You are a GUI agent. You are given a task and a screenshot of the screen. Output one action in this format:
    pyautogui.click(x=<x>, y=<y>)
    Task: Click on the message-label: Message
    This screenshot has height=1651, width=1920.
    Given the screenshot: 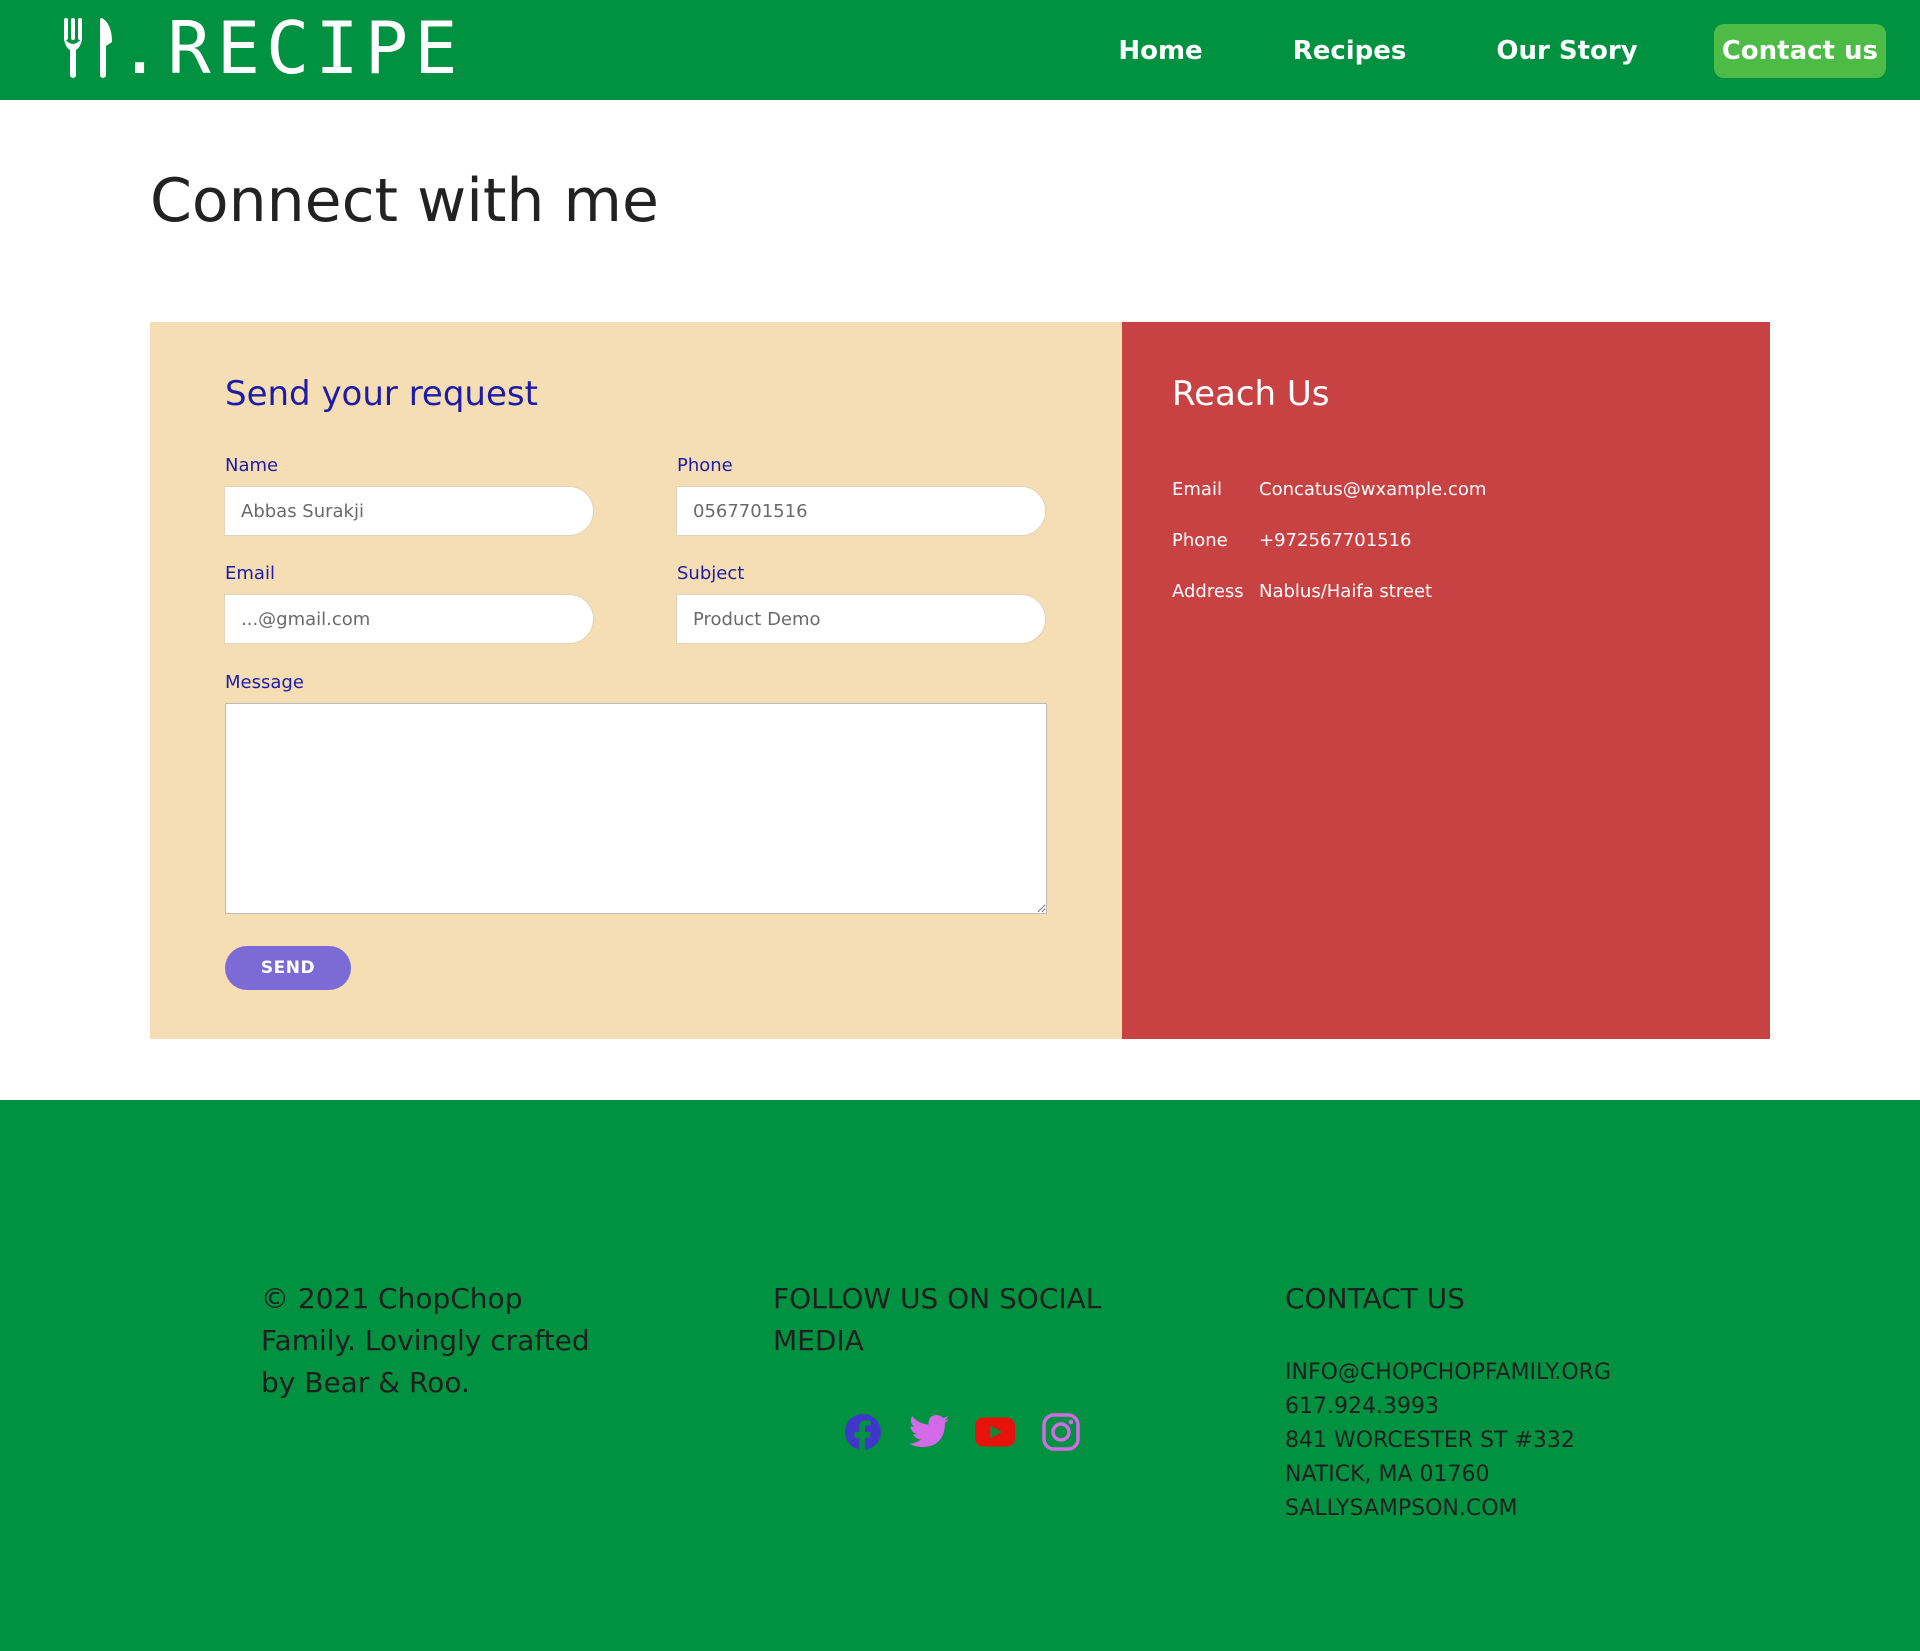 What is the action you would take?
    pyautogui.click(x=264, y=682)
    